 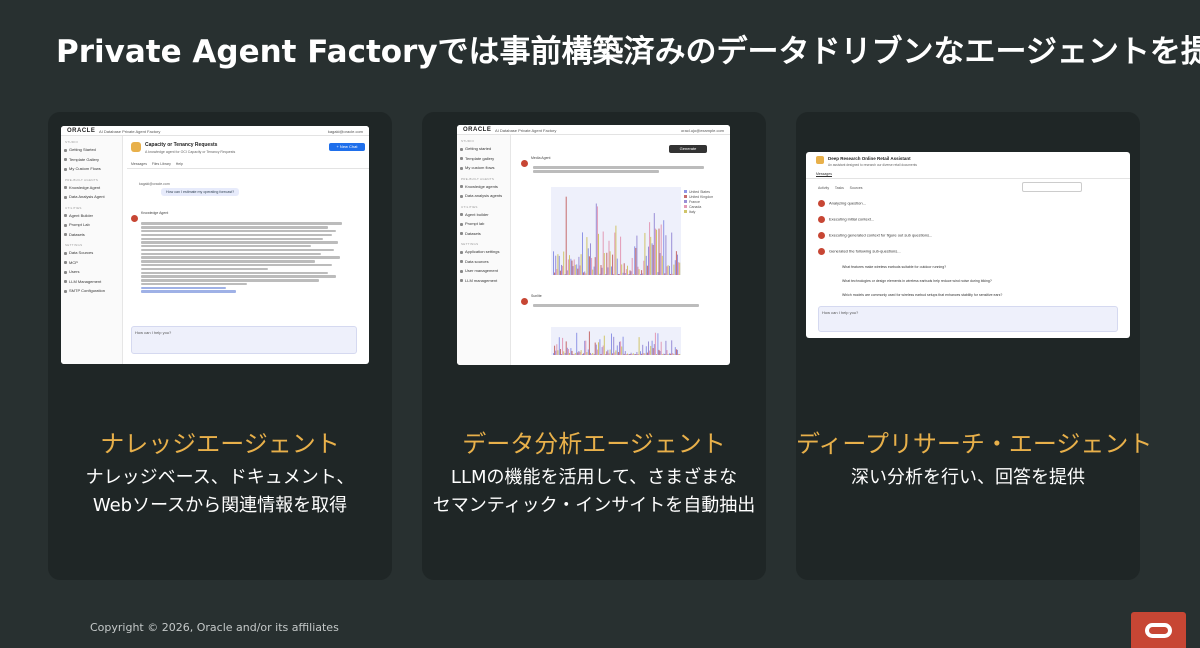 I want to click on sidebar-item: Prompt lab, so click(x=483, y=224).